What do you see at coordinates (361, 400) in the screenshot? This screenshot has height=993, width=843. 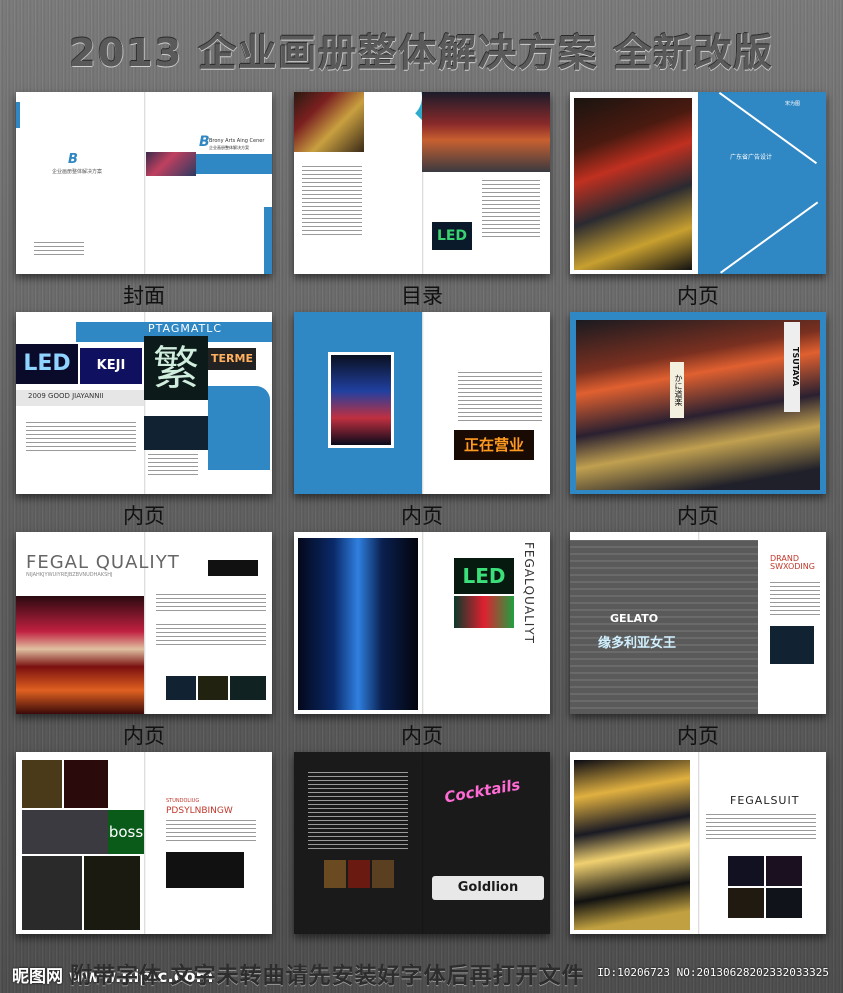 I see `p5-photo` at bounding box center [361, 400].